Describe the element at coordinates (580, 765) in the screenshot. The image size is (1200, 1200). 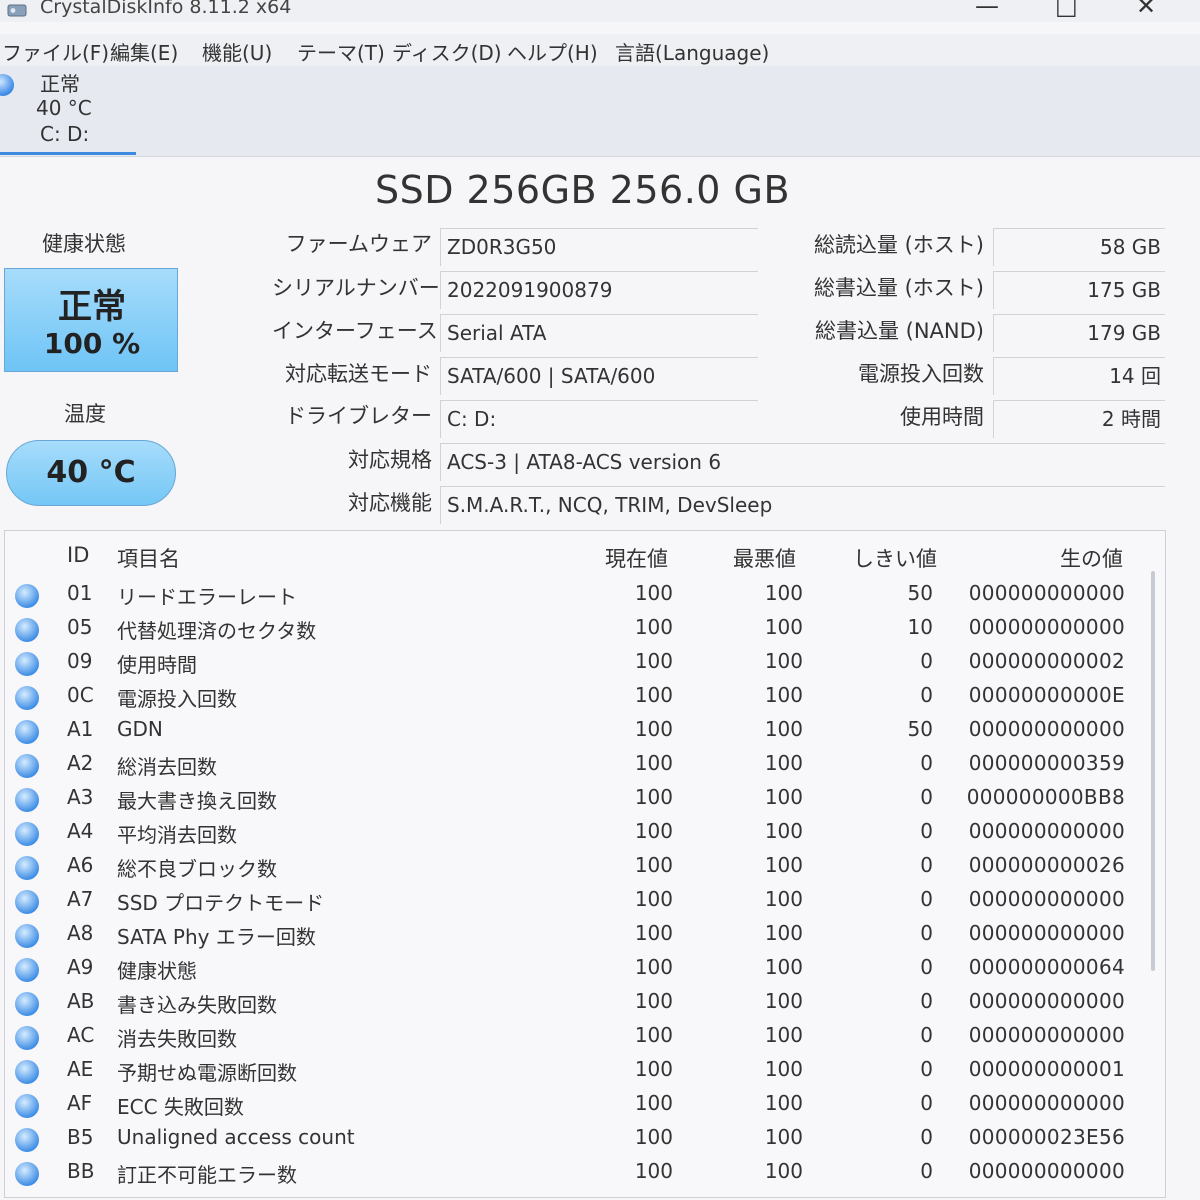
I see `table-row: A2 総消去回数 100 100 0 000000000359` at that location.